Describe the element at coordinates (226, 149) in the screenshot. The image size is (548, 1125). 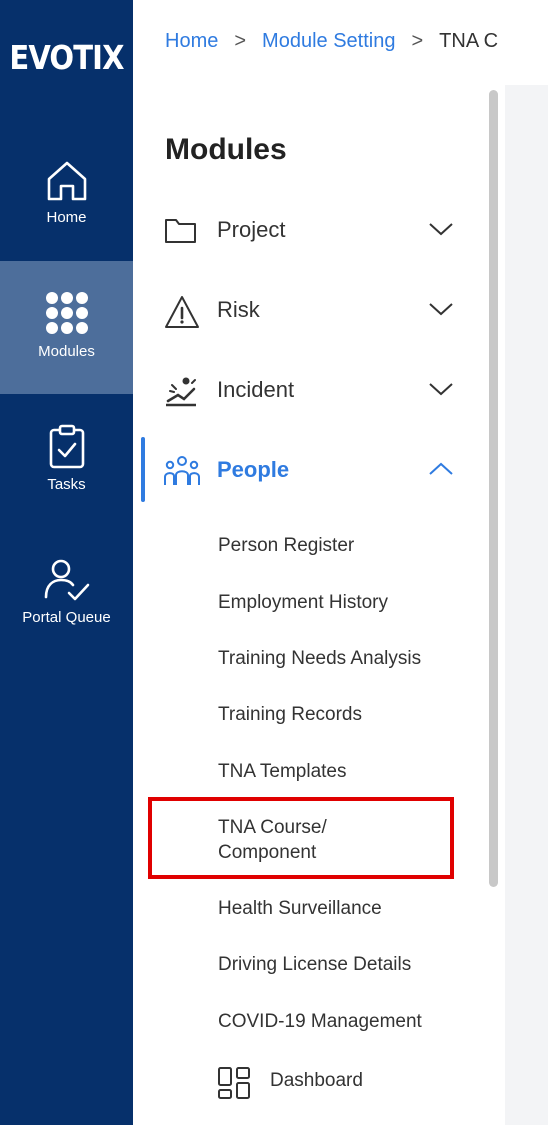
I see `modules-title: Modules` at that location.